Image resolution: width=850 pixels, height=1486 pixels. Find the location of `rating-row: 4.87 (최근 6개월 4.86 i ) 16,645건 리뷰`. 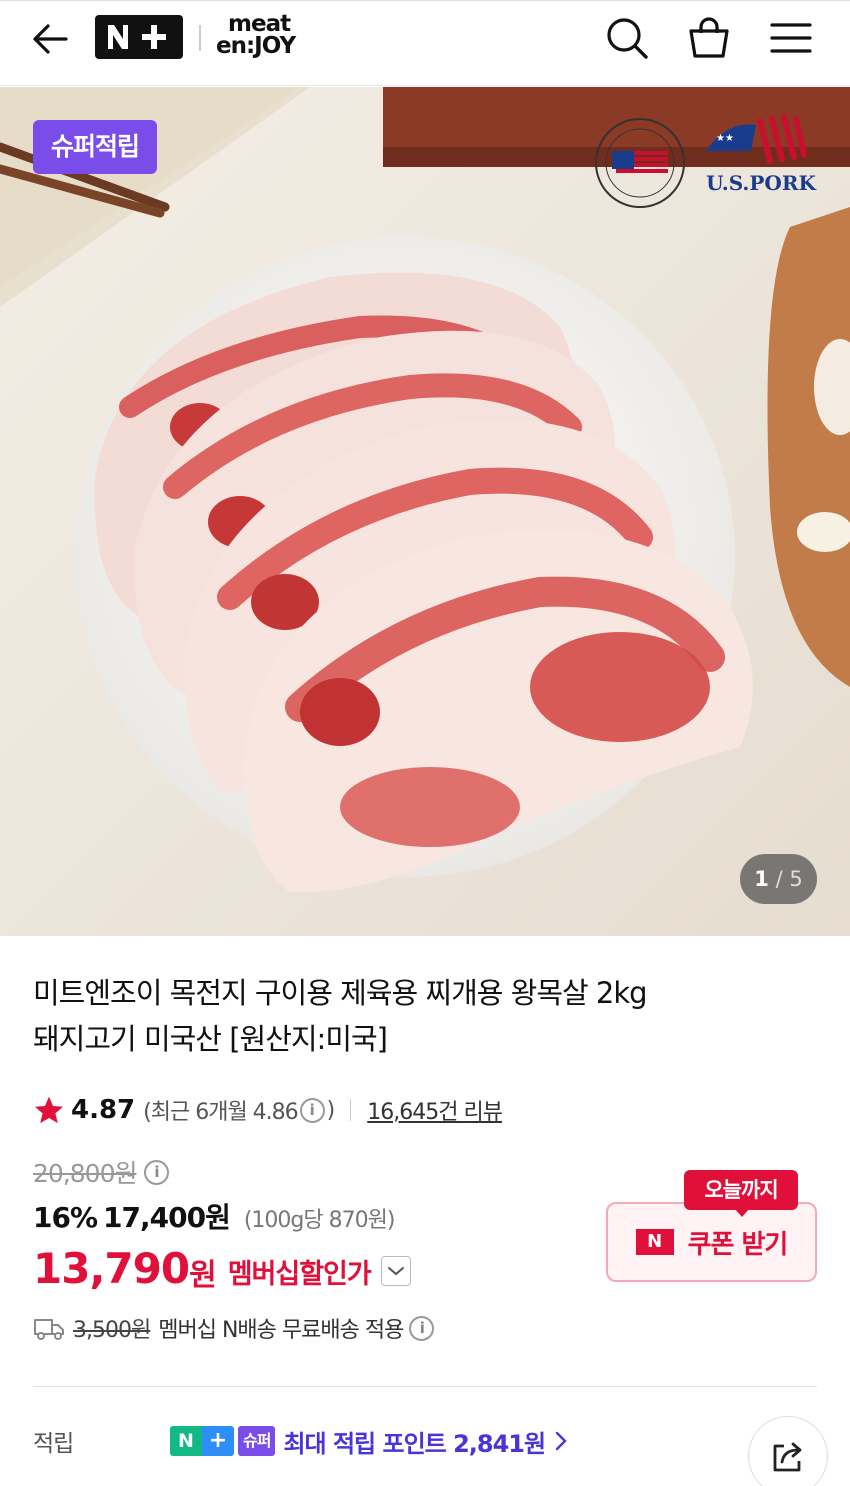

rating-row: 4.87 (최근 6개월 4.86 i ) 16,645건 리뷰 is located at coordinates (268, 1110).